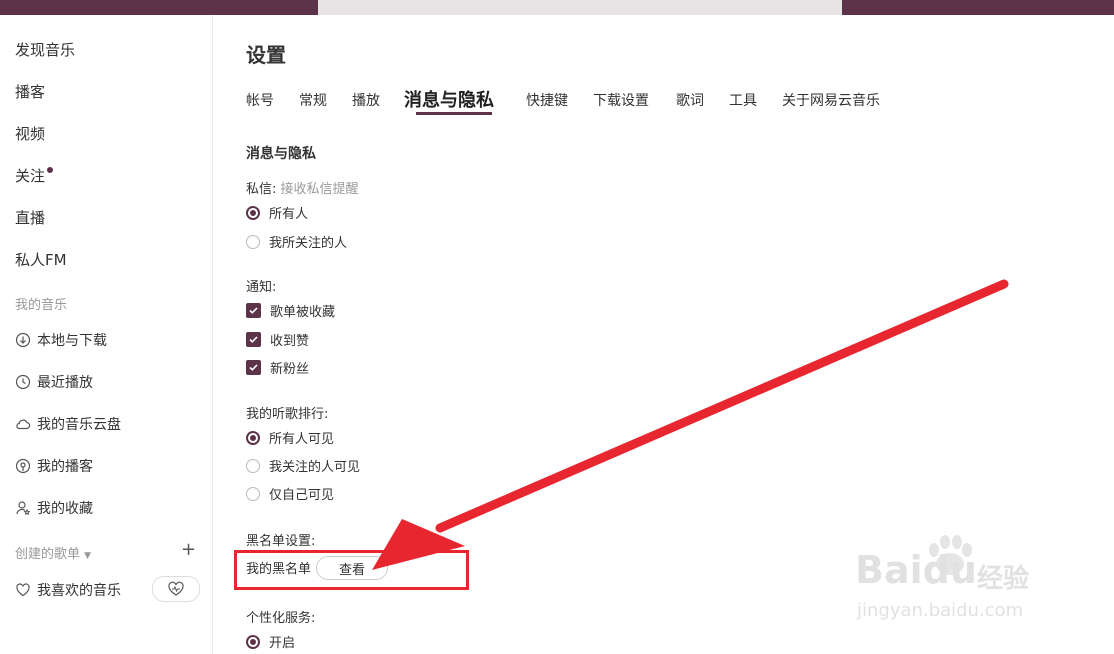  I want to click on notify-label: 通知:, so click(261, 287).